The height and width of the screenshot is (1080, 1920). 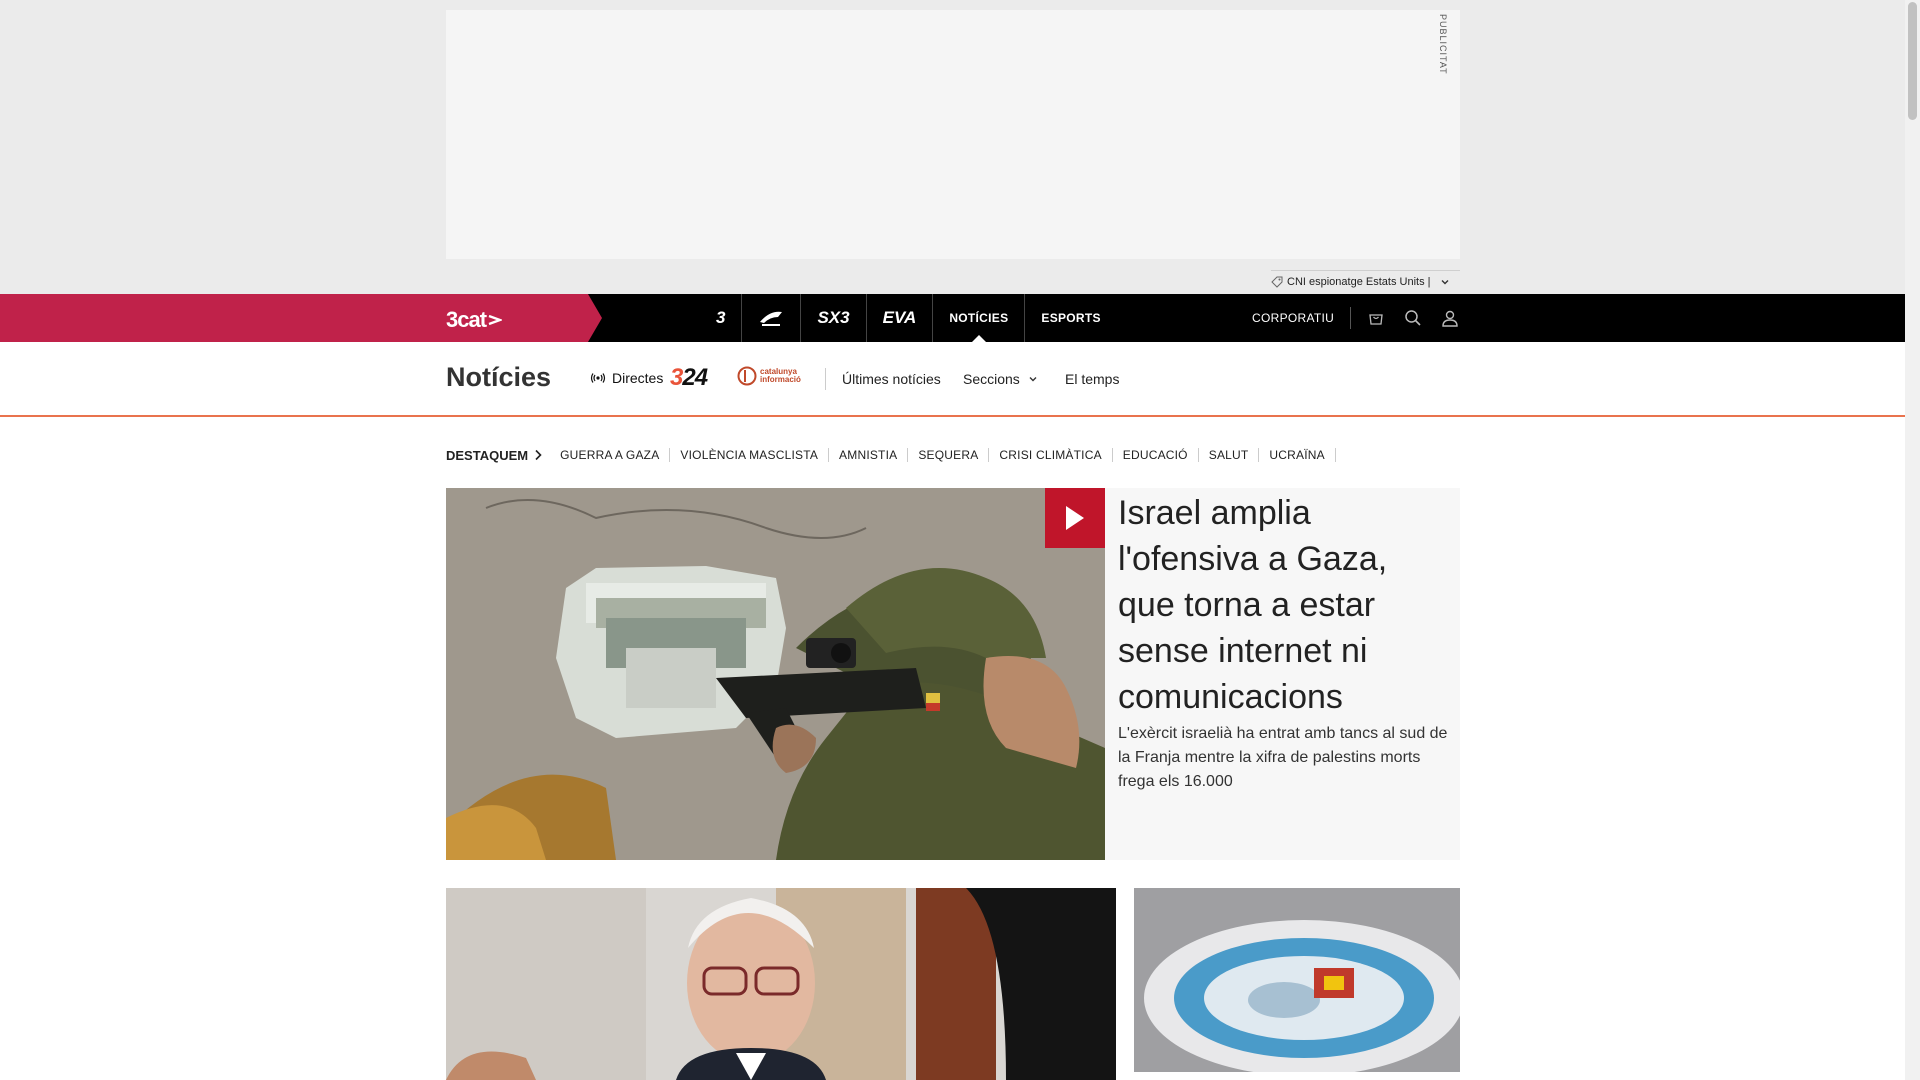 What do you see at coordinates (1092, 379) in the screenshot?
I see `el-temps-link: El temps` at bounding box center [1092, 379].